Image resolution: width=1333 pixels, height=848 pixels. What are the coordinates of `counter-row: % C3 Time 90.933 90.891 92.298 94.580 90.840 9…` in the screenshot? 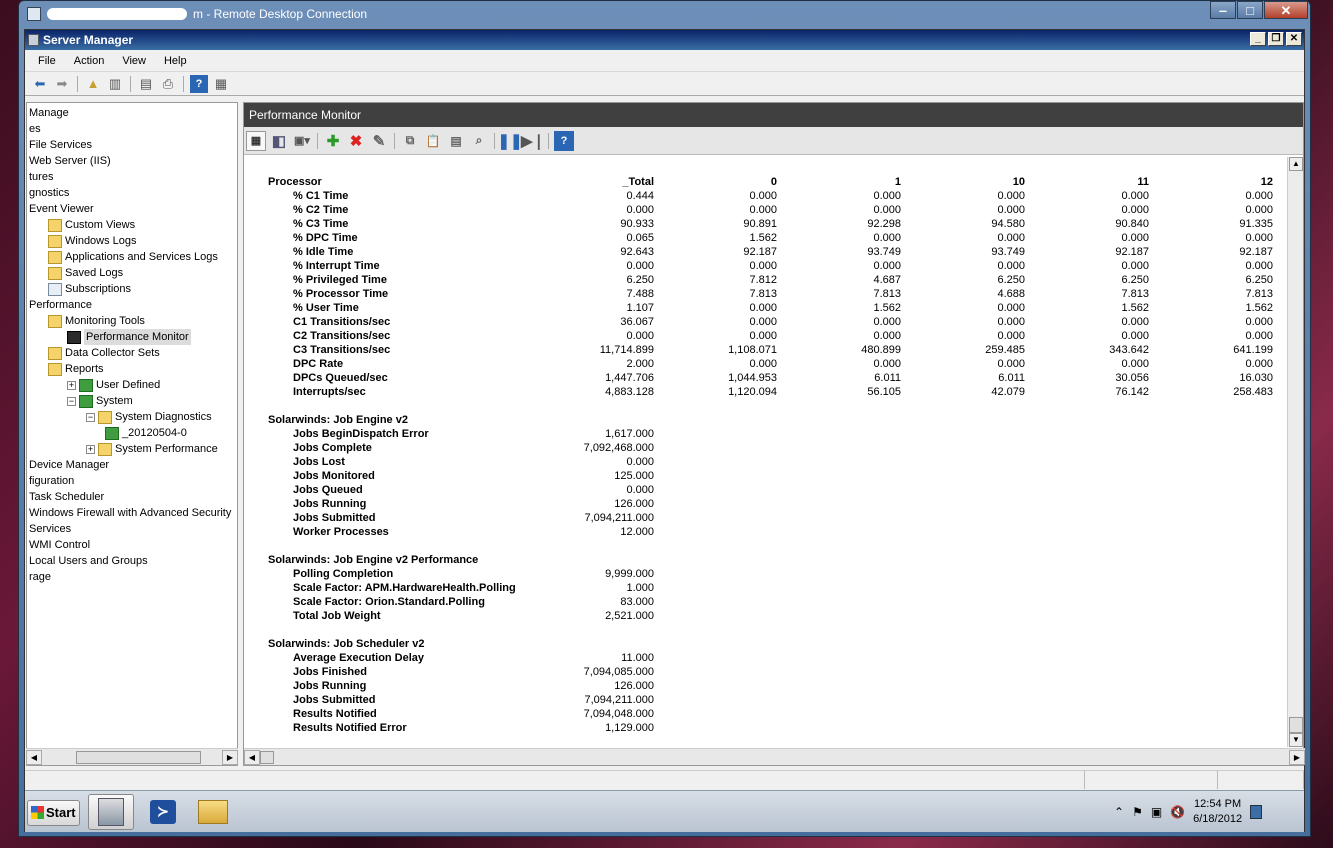 It's located at (766, 224).